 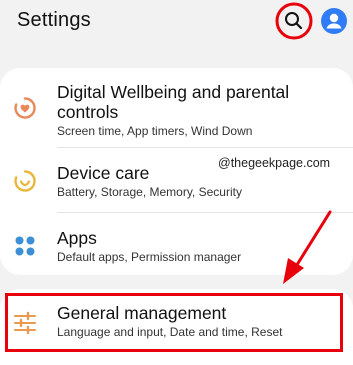 What do you see at coordinates (25, 108) in the screenshot?
I see `digital-wellbeing-icon` at bounding box center [25, 108].